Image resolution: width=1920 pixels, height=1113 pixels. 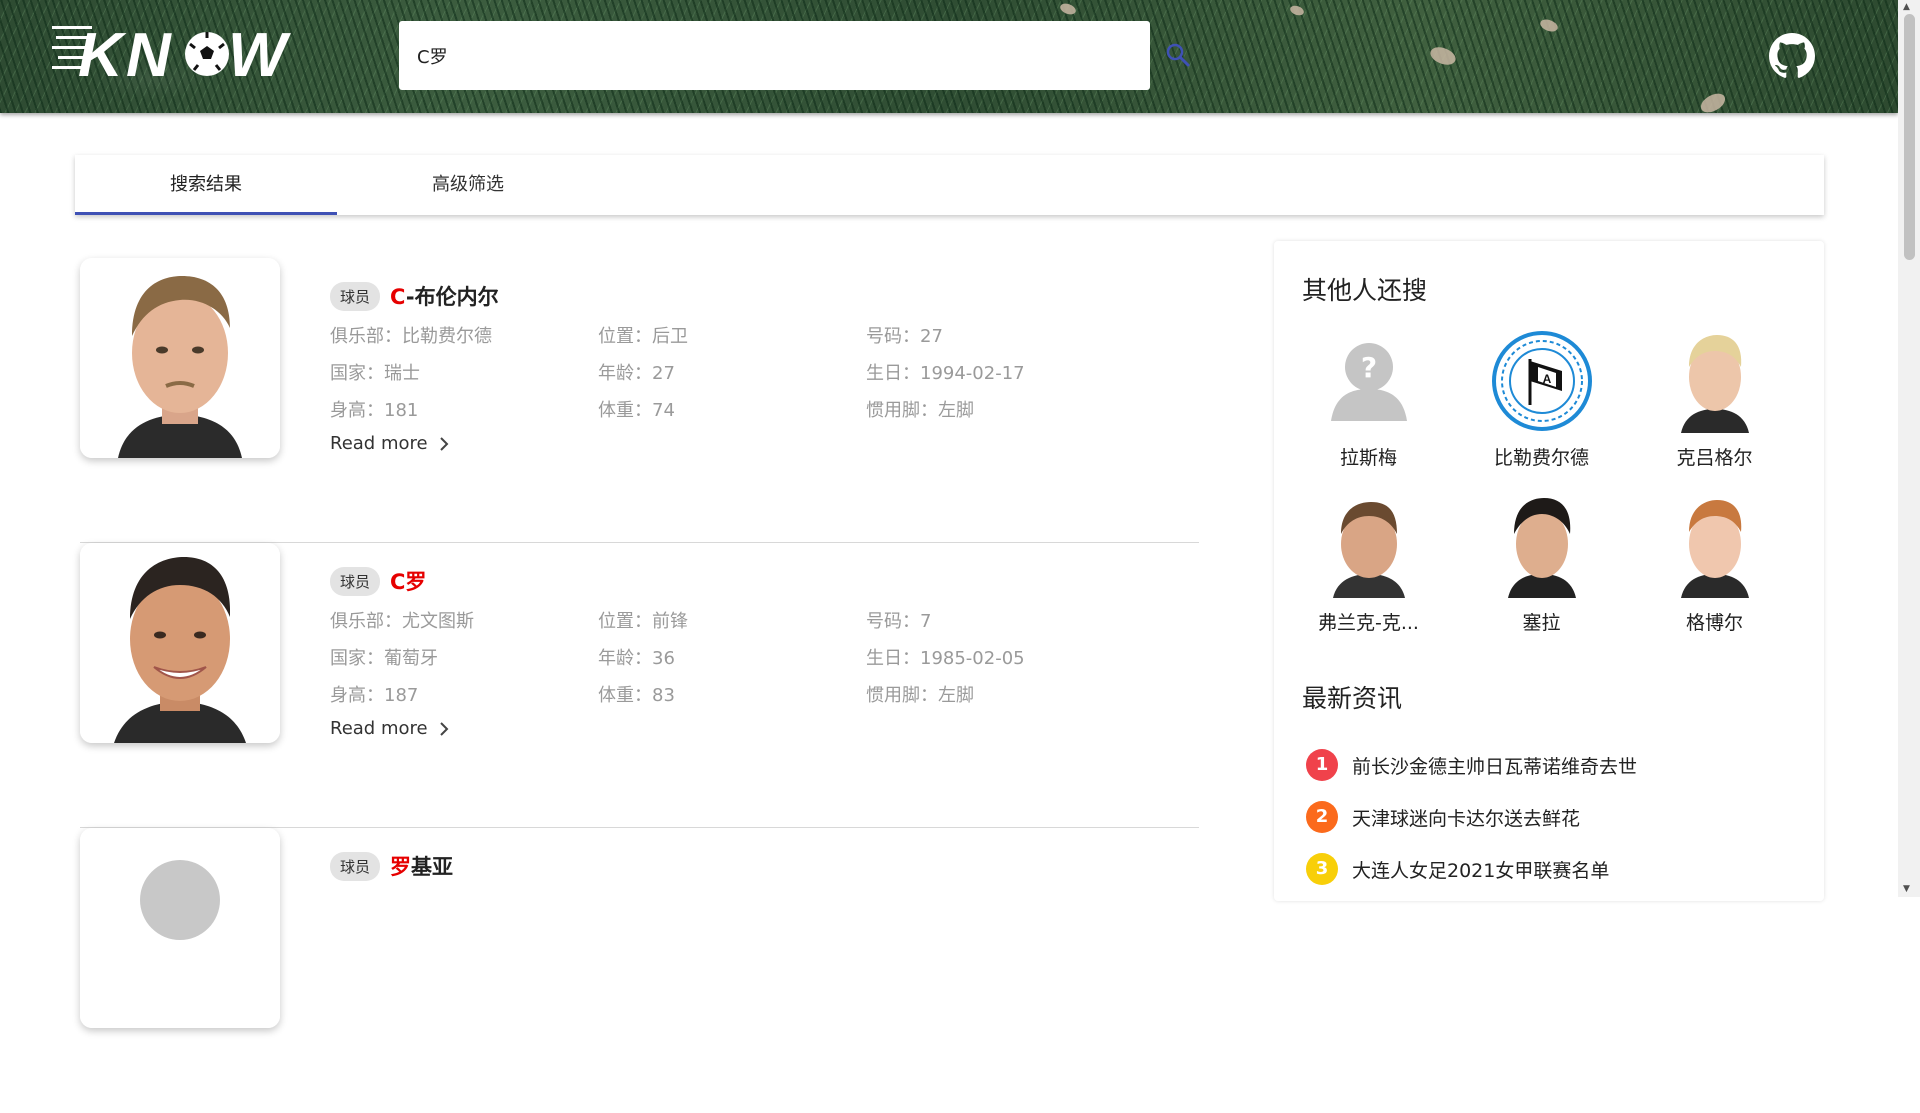 I want to click on related-person: 格博尔, so click(x=1714, y=564).